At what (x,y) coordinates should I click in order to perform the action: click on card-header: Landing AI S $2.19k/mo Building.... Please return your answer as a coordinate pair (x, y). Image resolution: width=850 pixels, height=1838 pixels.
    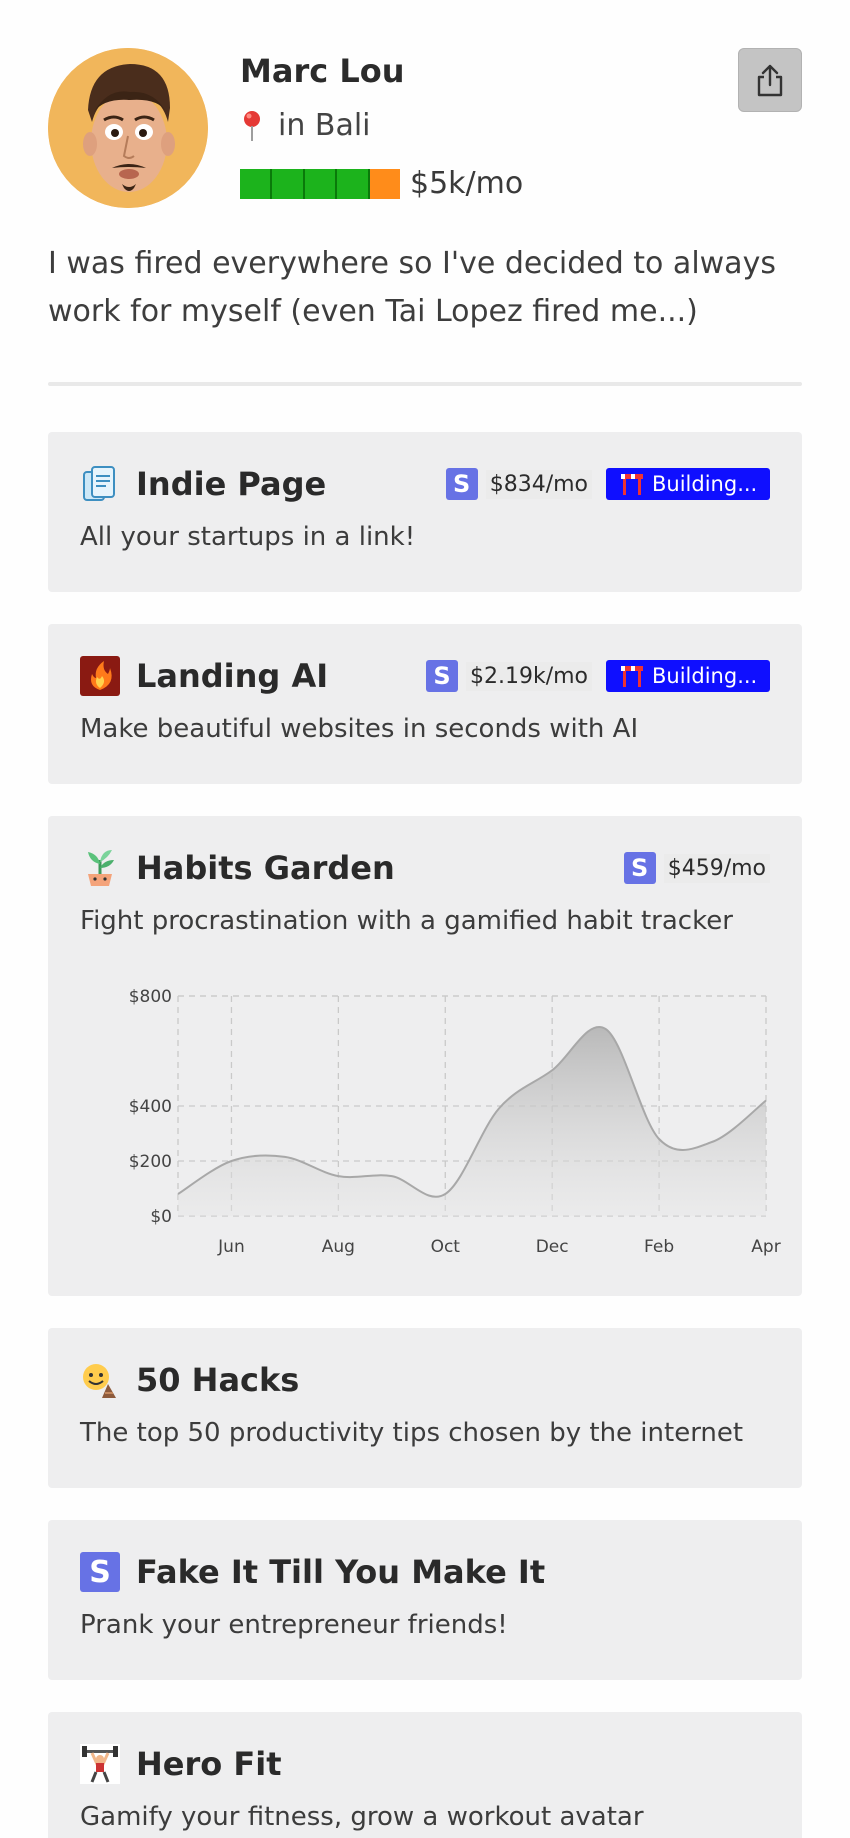
    Looking at the image, I should click on (425, 676).